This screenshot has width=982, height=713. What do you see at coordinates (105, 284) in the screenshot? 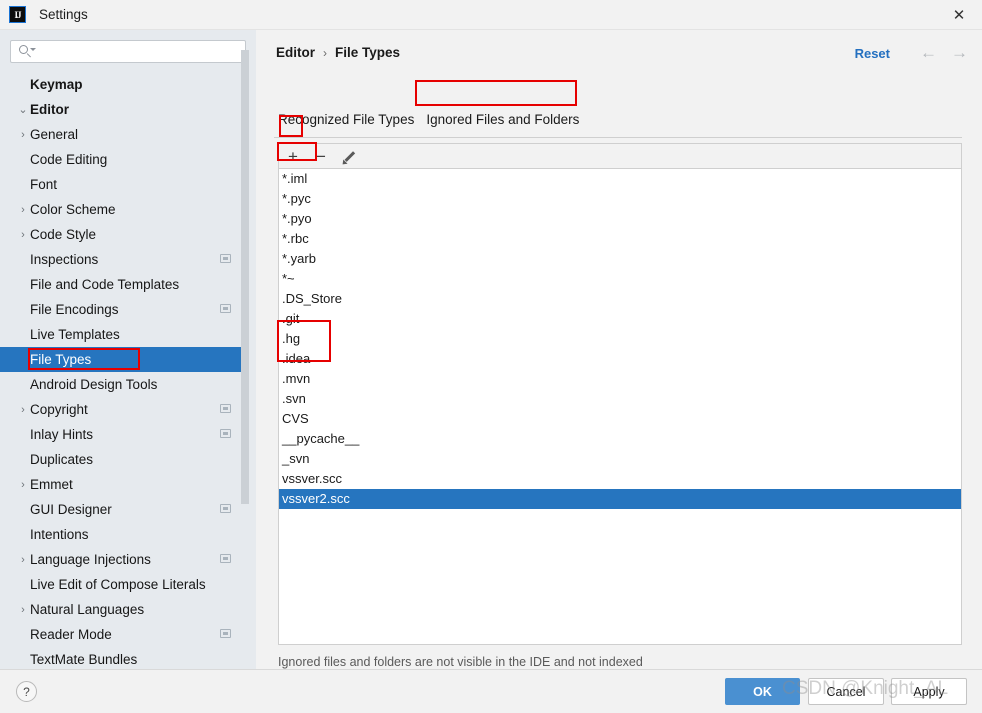
I see `sidebar-item-label: File and Code Templates` at bounding box center [105, 284].